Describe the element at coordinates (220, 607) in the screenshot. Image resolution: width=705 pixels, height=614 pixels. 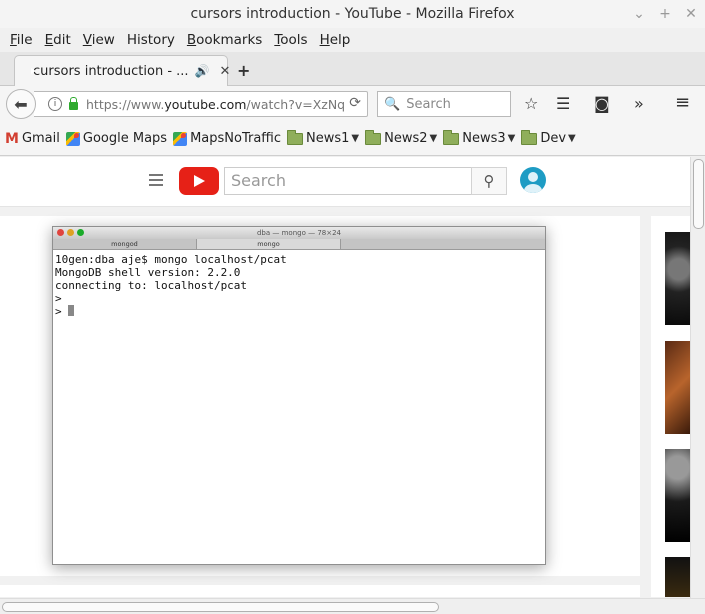
I see `horizontal-scroll-thumb` at that location.